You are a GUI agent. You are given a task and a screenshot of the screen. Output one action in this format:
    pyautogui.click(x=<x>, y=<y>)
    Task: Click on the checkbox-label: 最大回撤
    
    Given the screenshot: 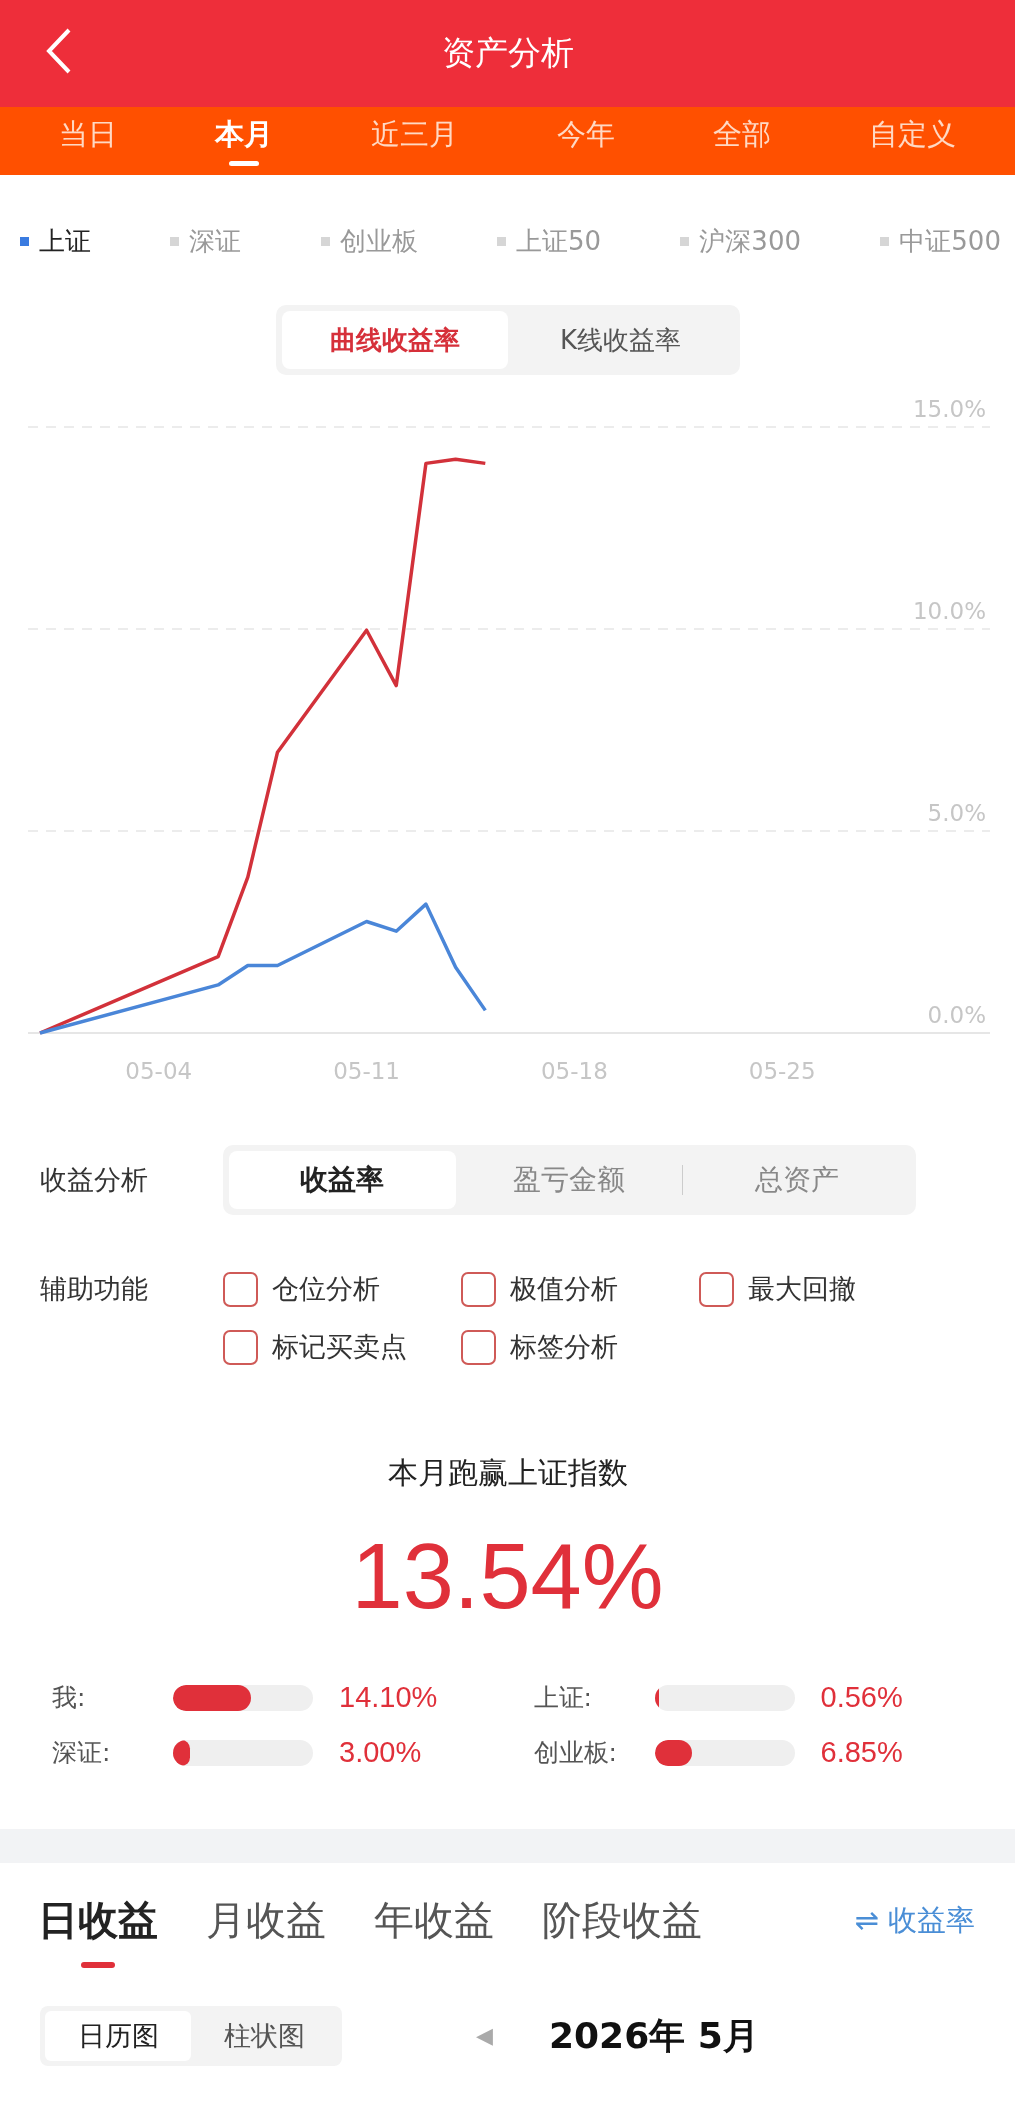 What is the action you would take?
    pyautogui.click(x=802, y=1289)
    